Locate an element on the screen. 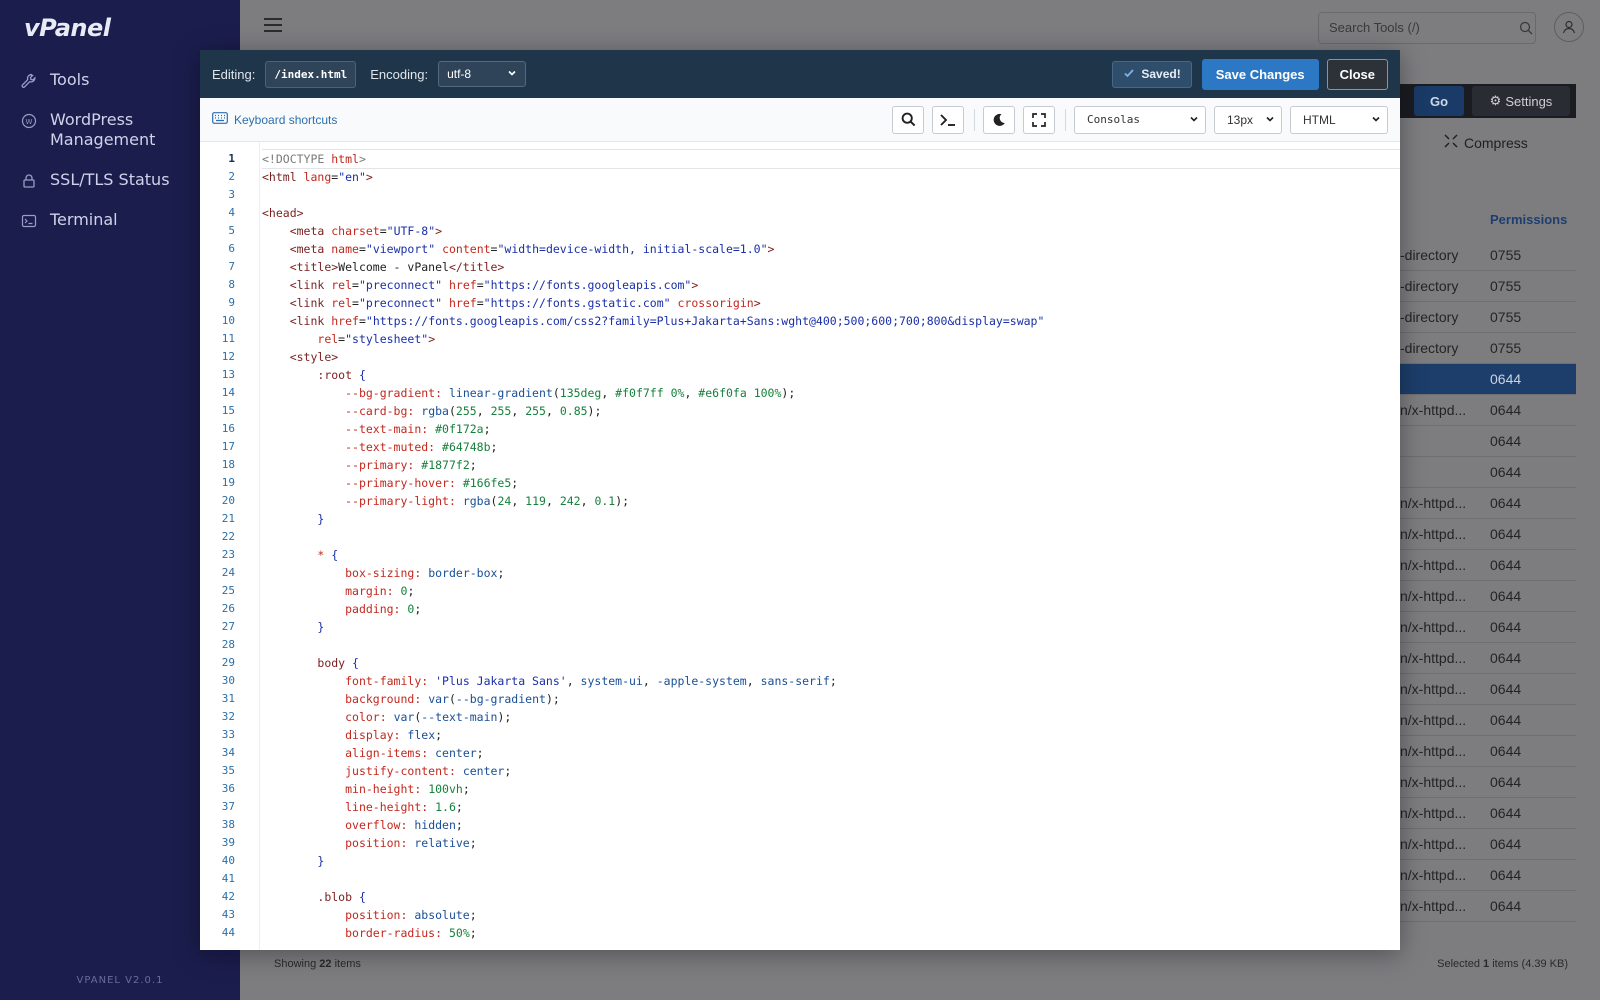  code-line: <style> is located at coordinates (831, 357).